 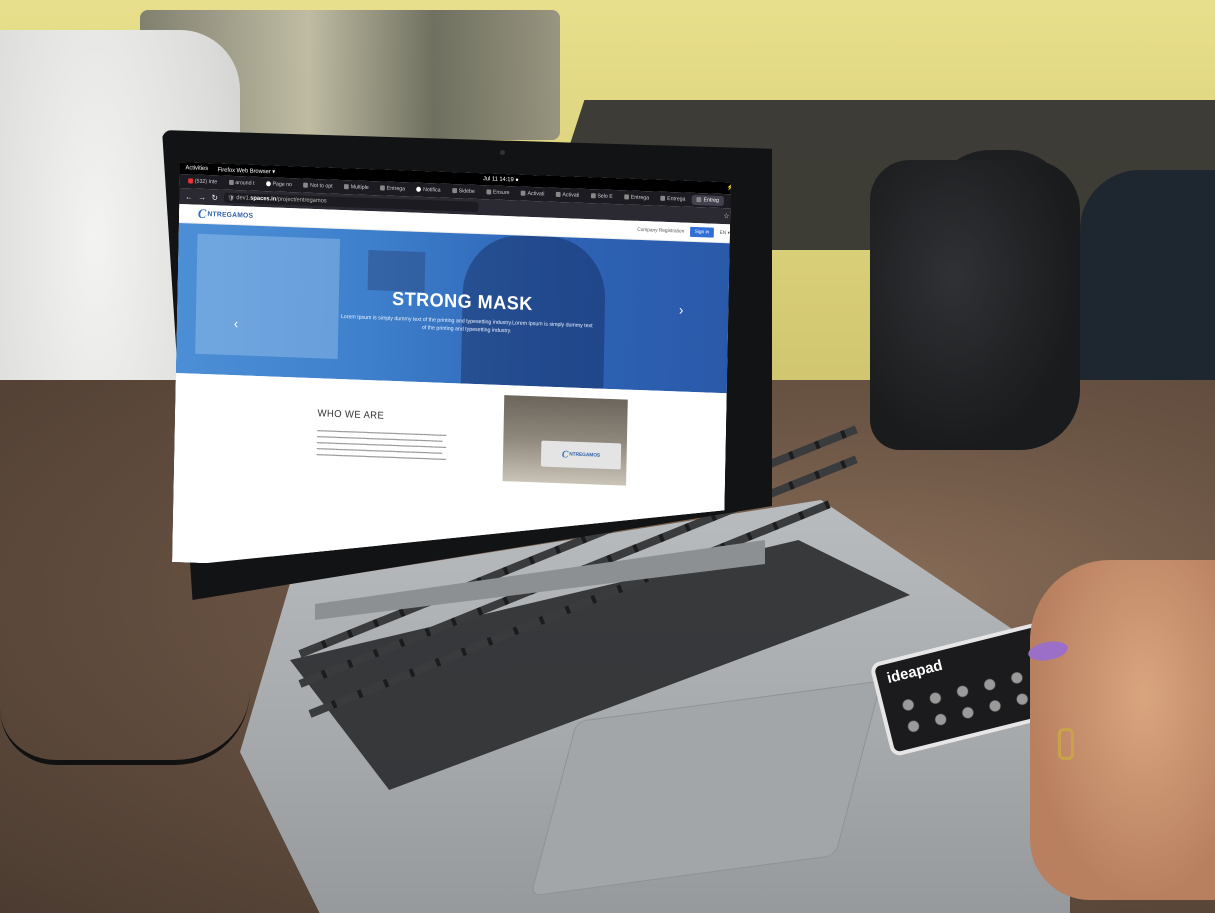 What do you see at coordinates (501, 193) in the screenshot?
I see `browser-tab-label: Ensure` at bounding box center [501, 193].